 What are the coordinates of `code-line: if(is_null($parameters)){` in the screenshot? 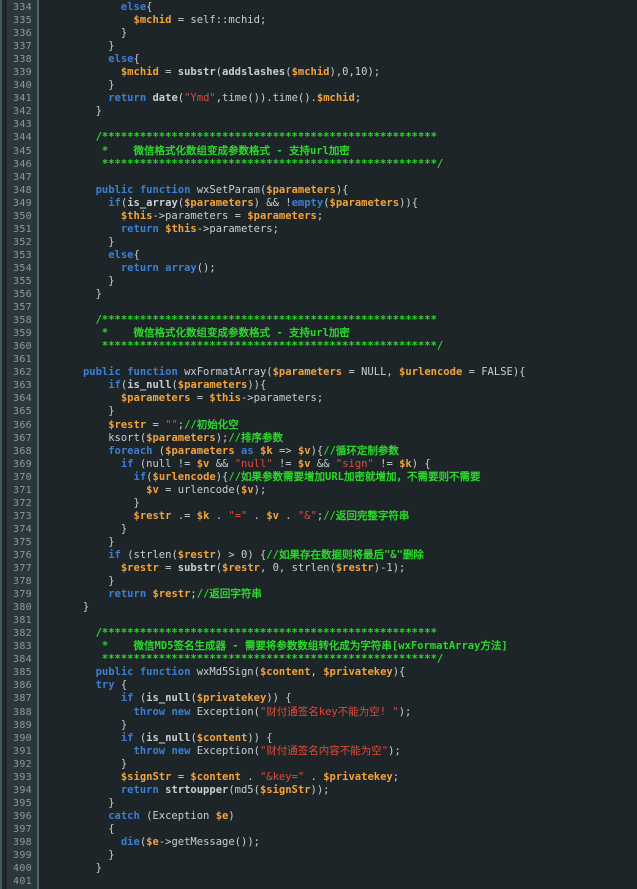 It's located at (341, 385).